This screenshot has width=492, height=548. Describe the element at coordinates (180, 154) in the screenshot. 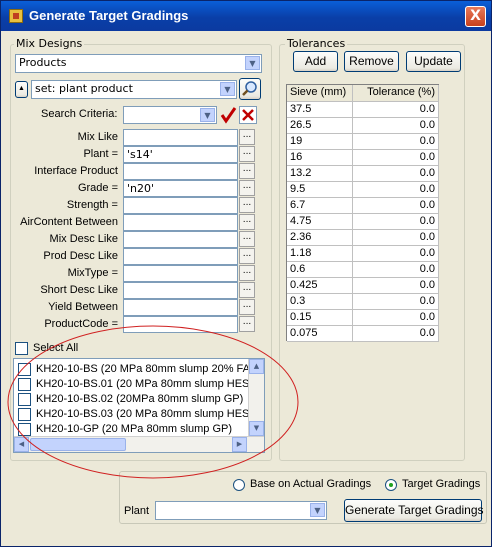

I see `criteria-value-field: 's14'` at that location.